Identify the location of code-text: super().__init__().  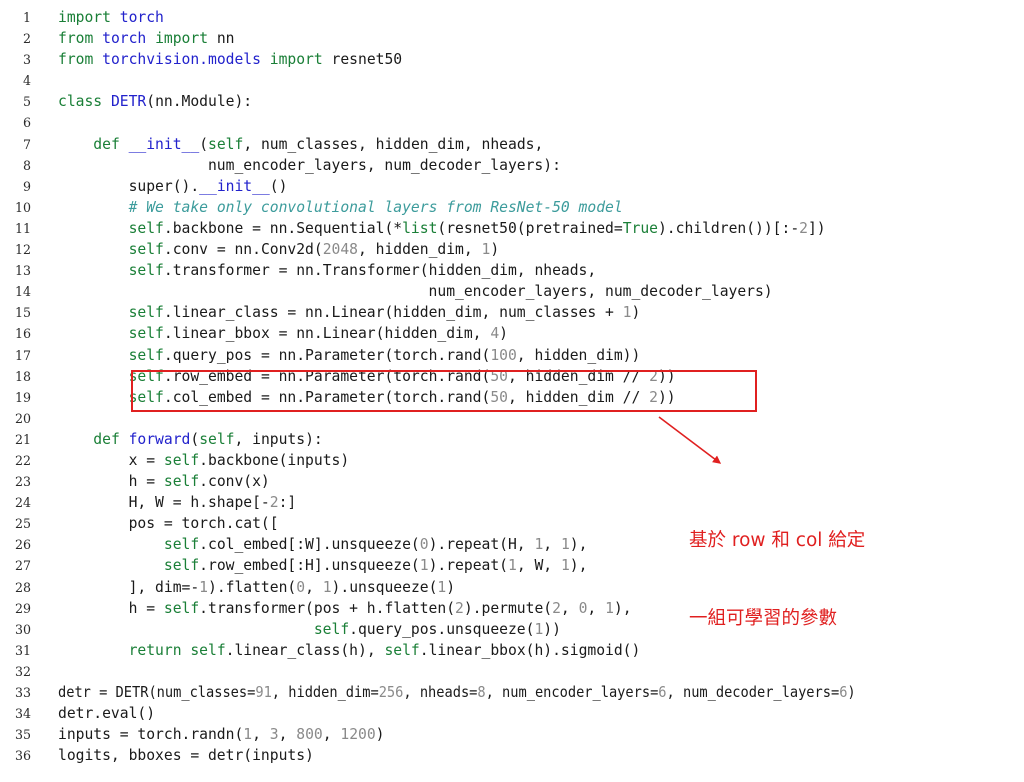
(173, 186).